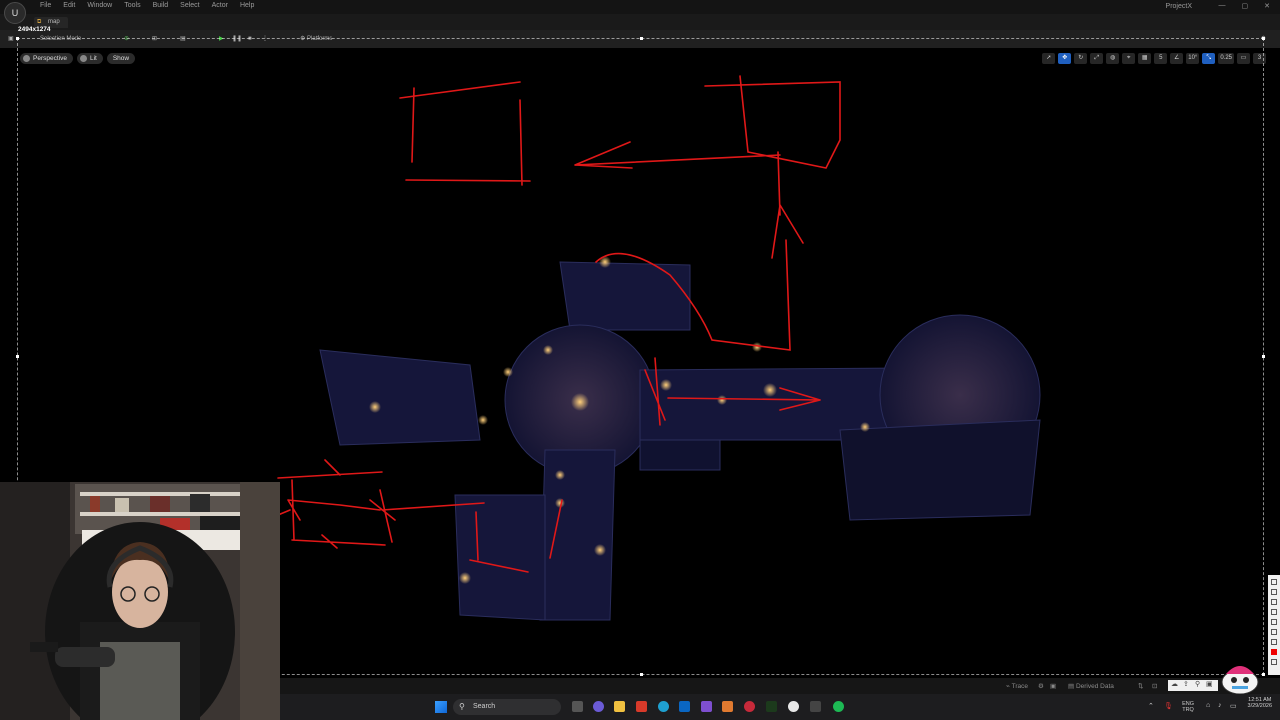  I want to click on trace-label: Trace, so click(1019, 686).